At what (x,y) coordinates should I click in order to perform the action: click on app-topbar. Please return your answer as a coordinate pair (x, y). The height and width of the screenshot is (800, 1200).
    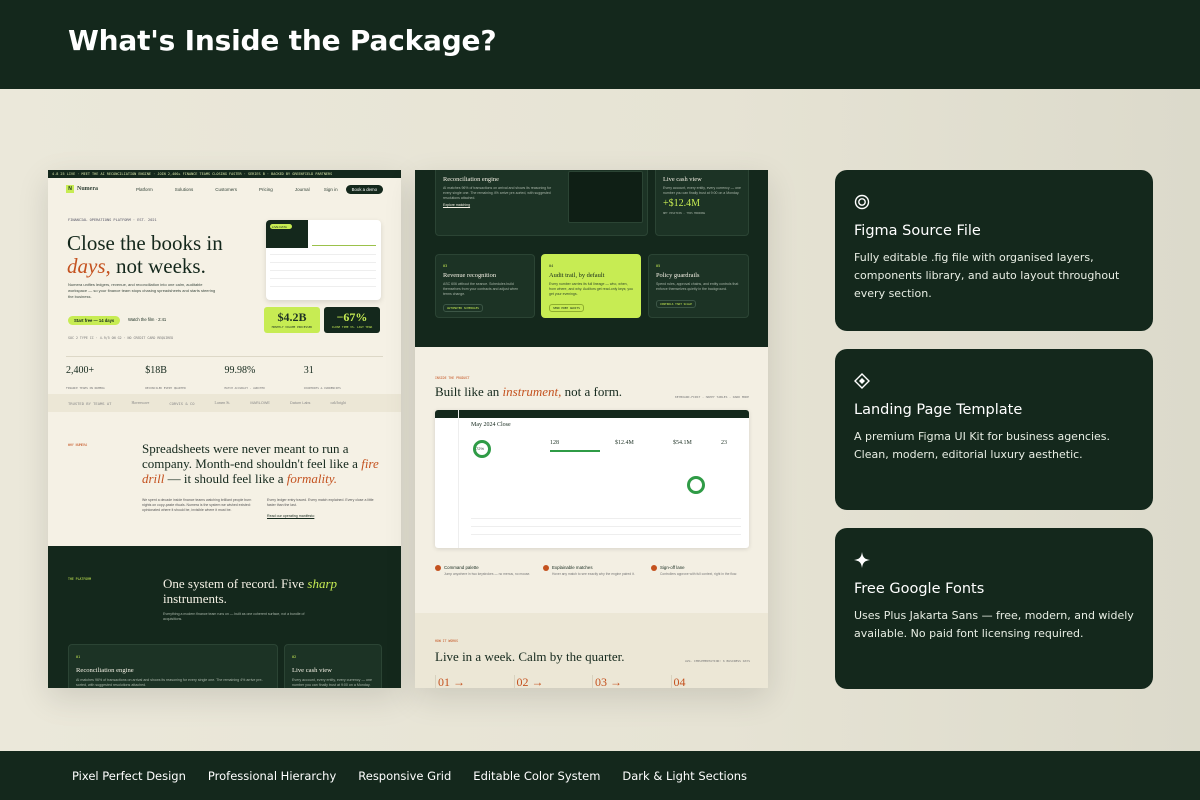
    Looking at the image, I should click on (592, 414).